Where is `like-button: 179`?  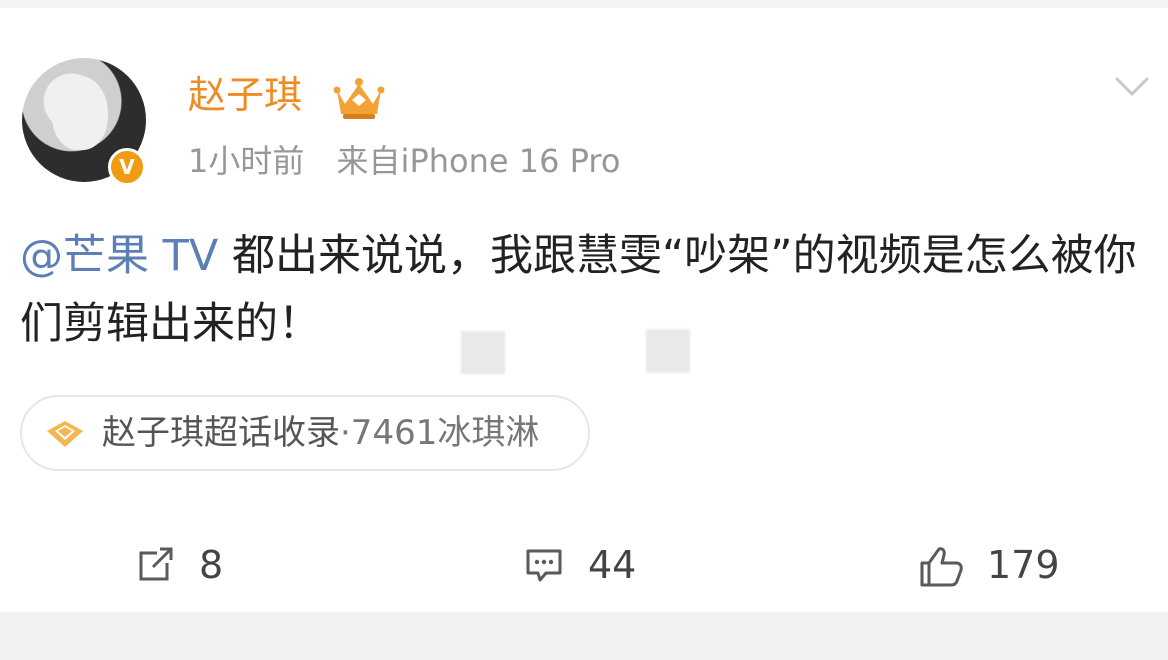
like-button: 179 is located at coordinates (992, 565).